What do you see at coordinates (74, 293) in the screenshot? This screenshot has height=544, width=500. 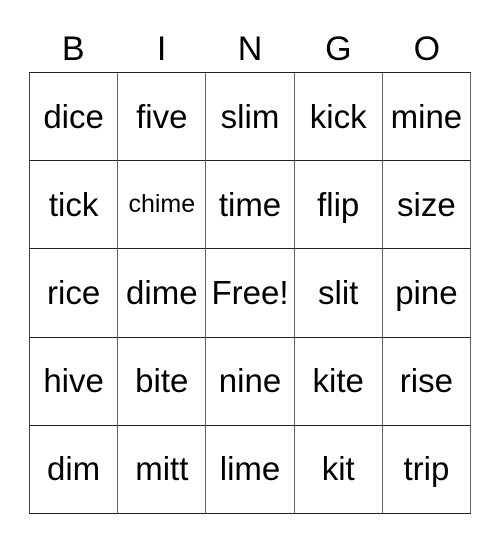 I see `bingo-cell: rice` at bounding box center [74, 293].